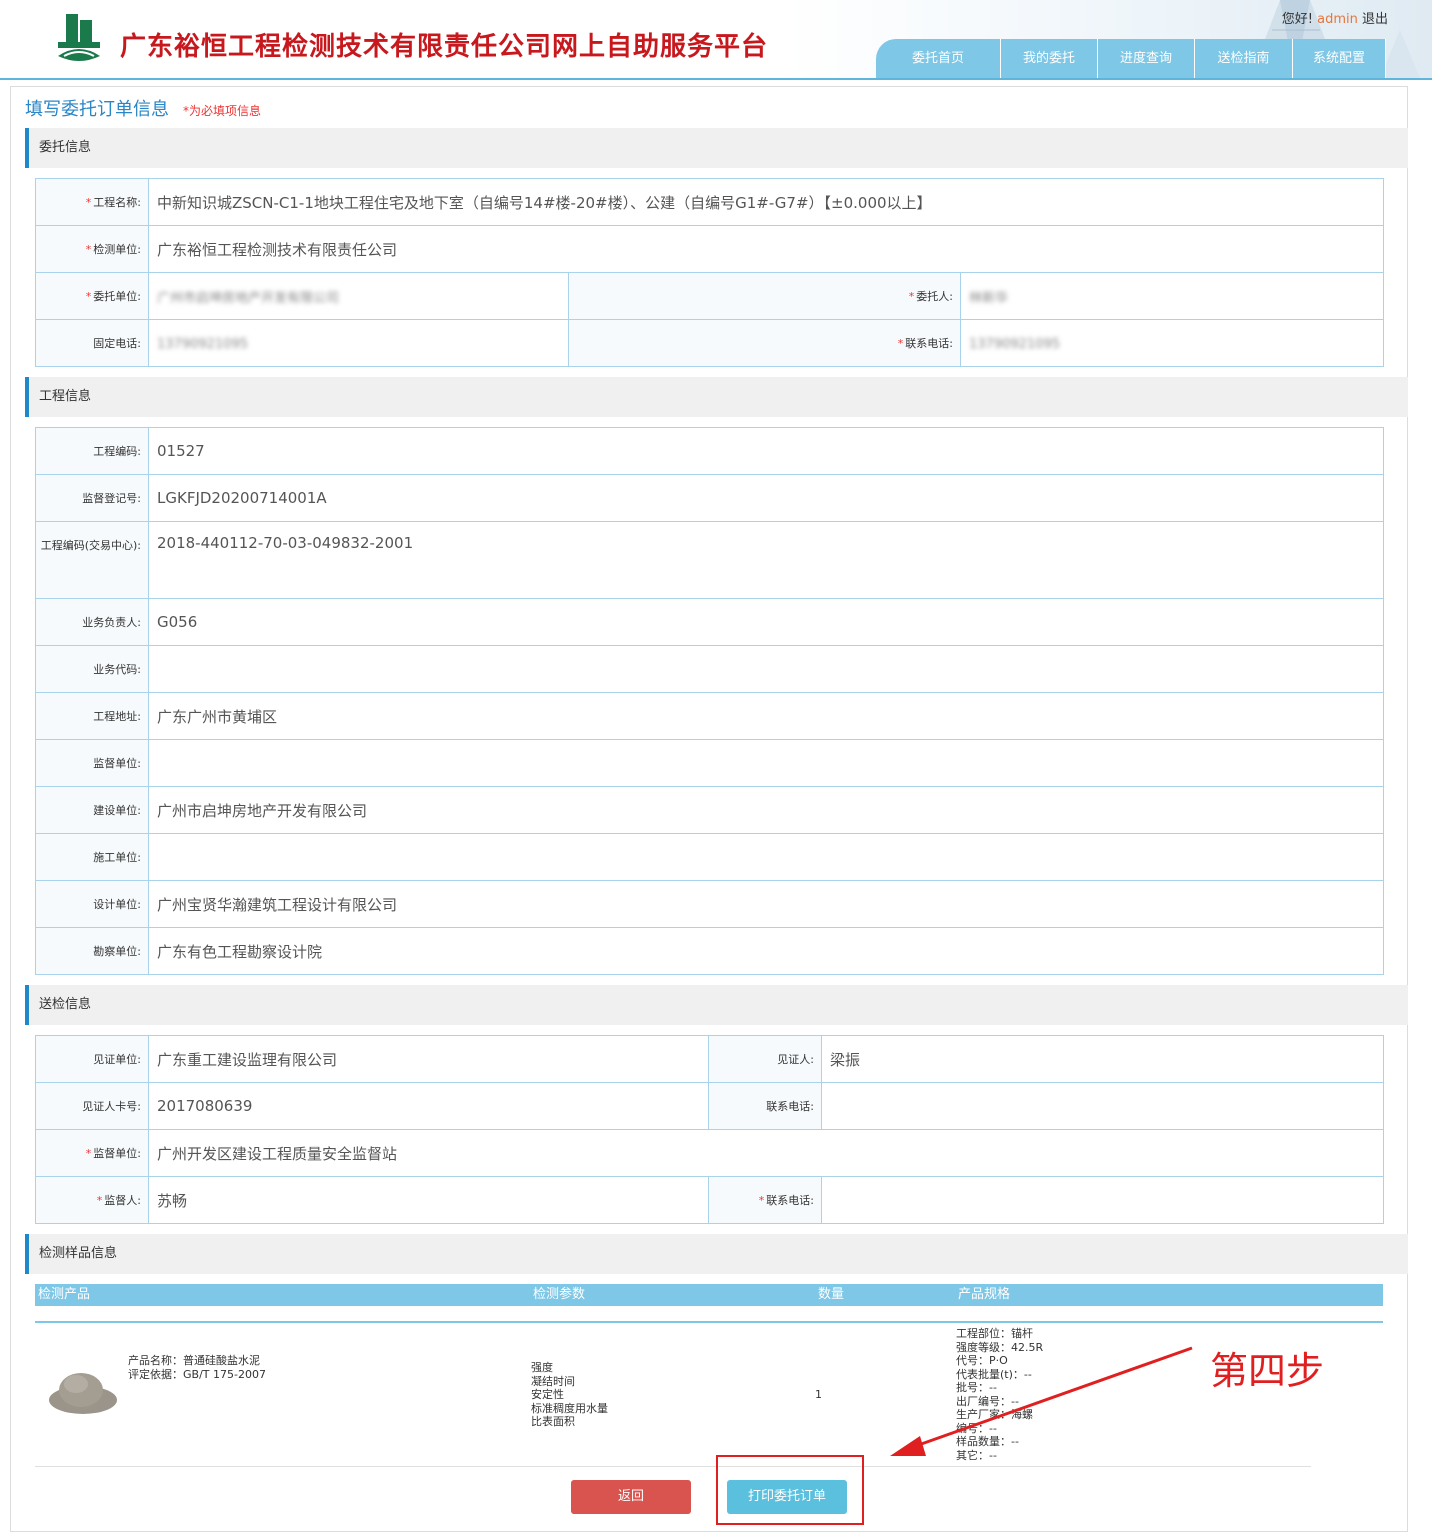 Image resolution: width=1432 pixels, height=1540 pixels. I want to click on section-inspection-header: 送检信息, so click(716, 1005).